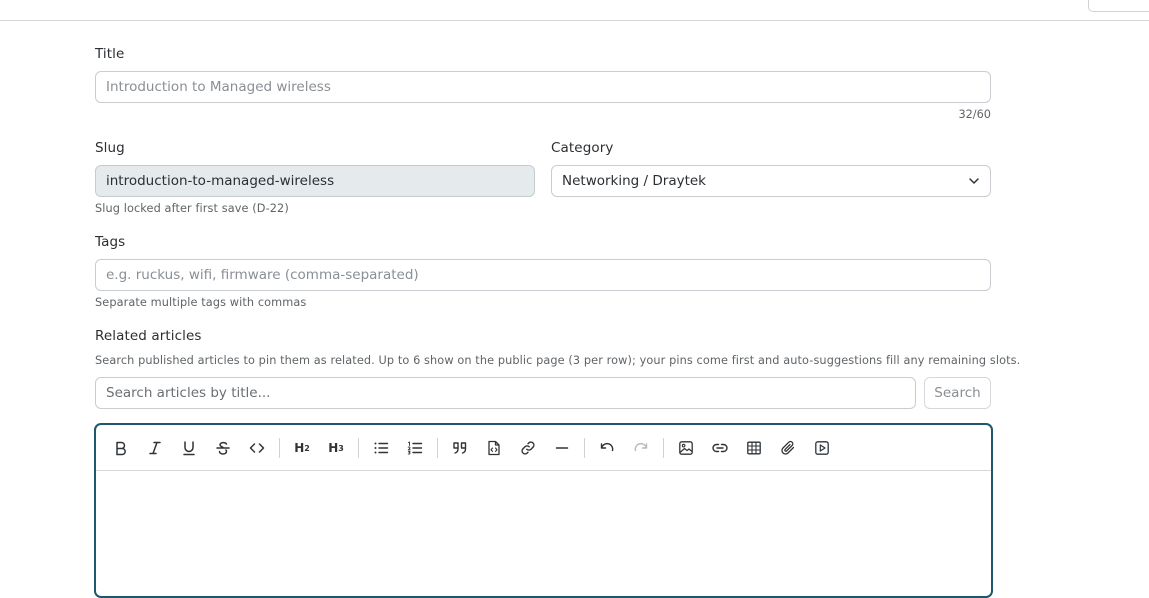 The width and height of the screenshot is (1149, 598). What do you see at coordinates (110, 54) in the screenshot?
I see `title-label: Title` at bounding box center [110, 54].